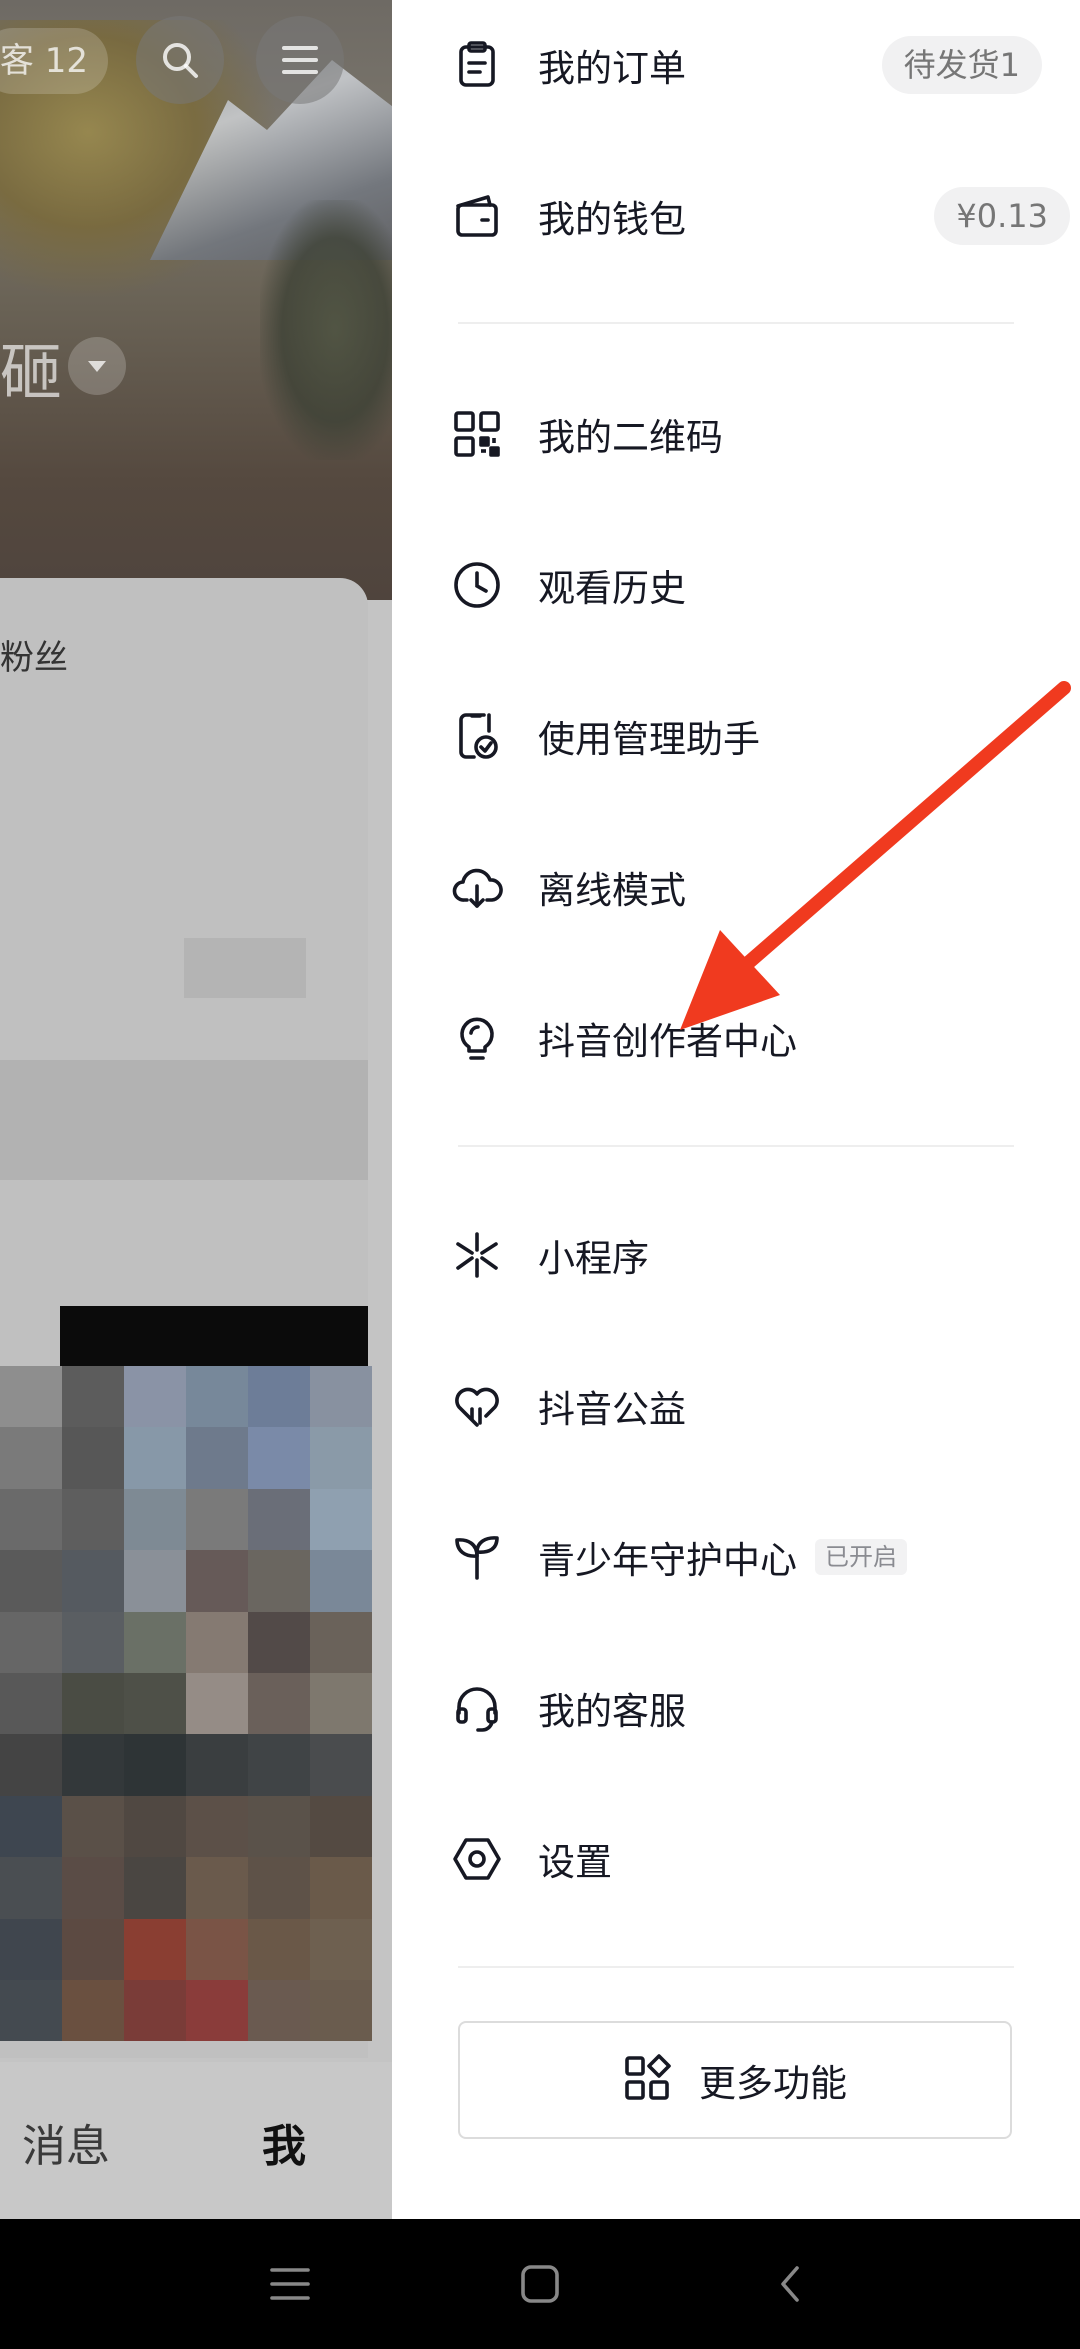 The image size is (1080, 2349). What do you see at coordinates (736, 1406) in the screenshot?
I see `menu-item-douyin-charity: 抖音公益` at bounding box center [736, 1406].